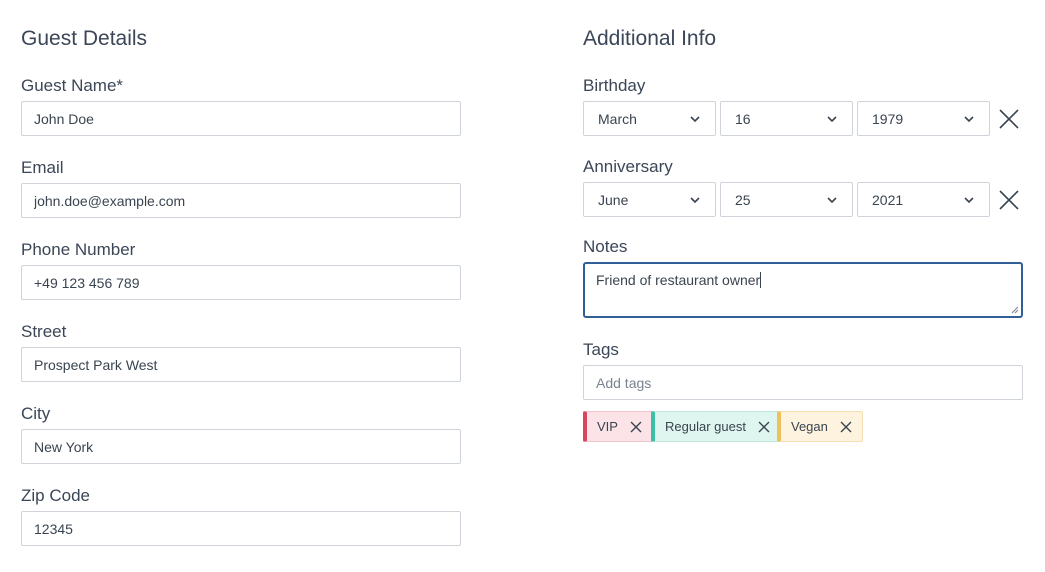 Image resolution: width=1045 pixels, height=572 pixels. What do you see at coordinates (628, 166) in the screenshot?
I see `anniversary-label: Anniversary` at bounding box center [628, 166].